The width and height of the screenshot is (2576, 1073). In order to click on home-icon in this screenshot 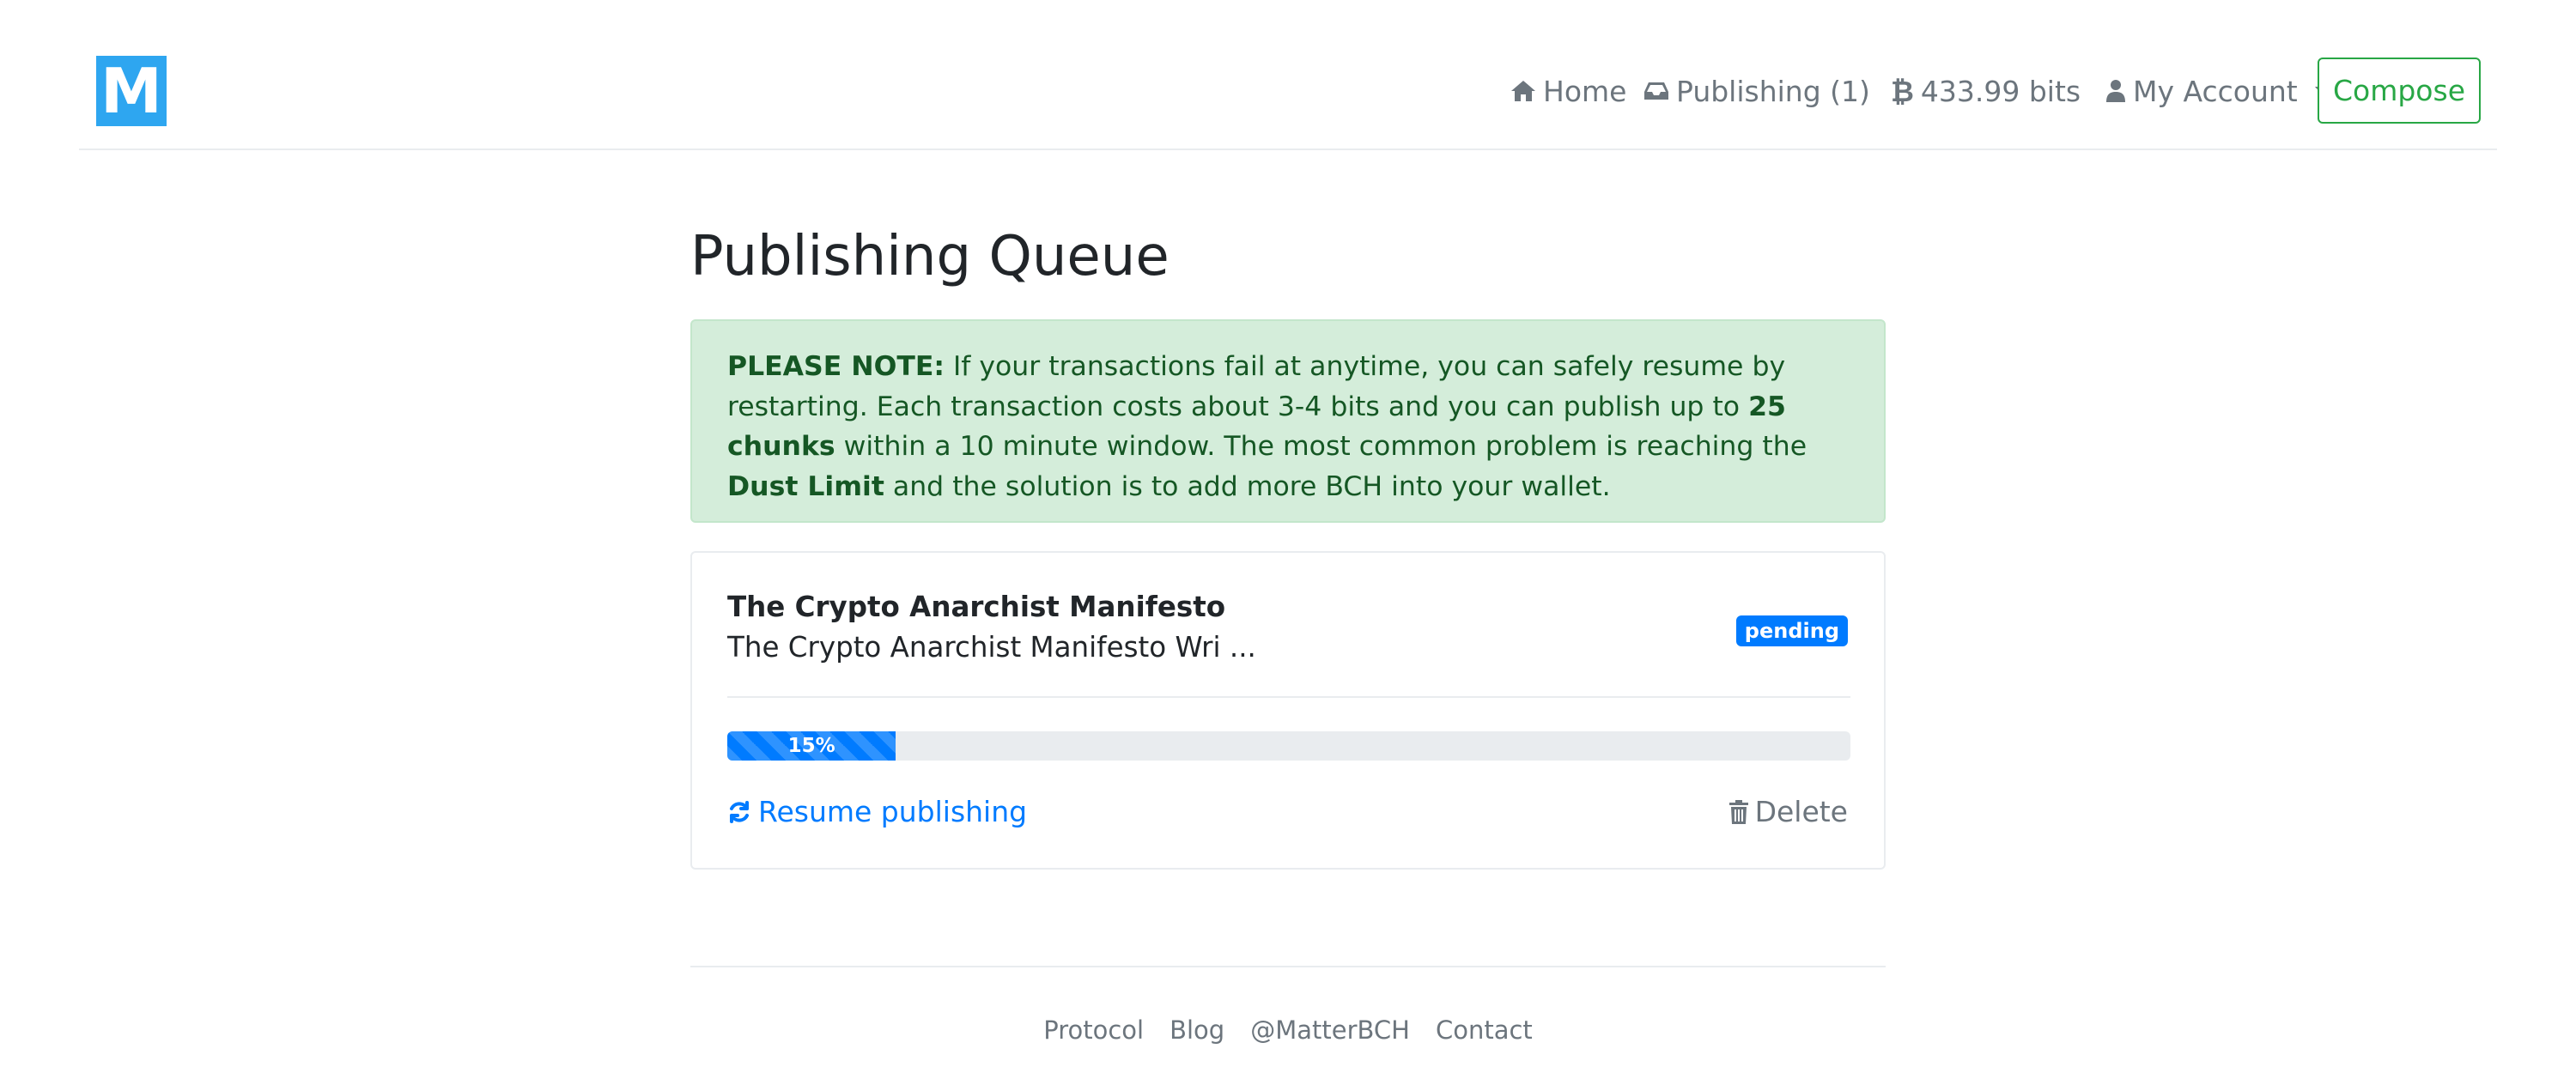, I will do `click(1523, 91)`.